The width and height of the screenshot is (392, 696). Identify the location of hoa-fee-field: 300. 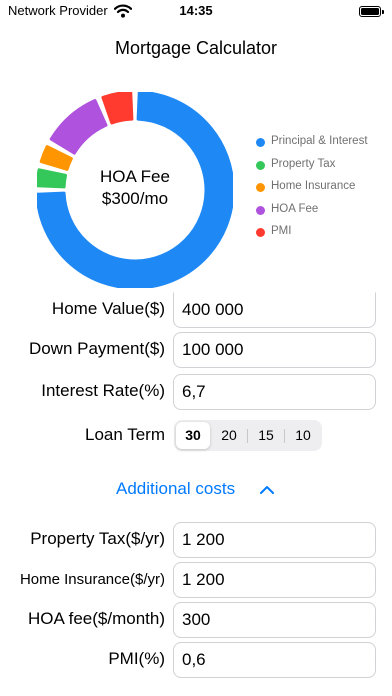
(274, 620).